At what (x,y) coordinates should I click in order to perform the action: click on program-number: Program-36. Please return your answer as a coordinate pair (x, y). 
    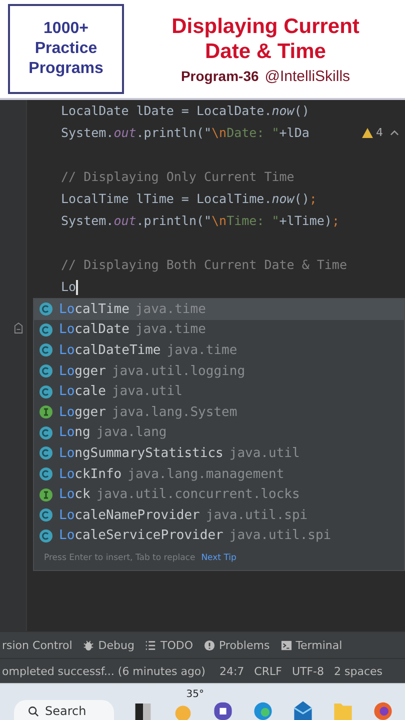
    Looking at the image, I should click on (219, 76).